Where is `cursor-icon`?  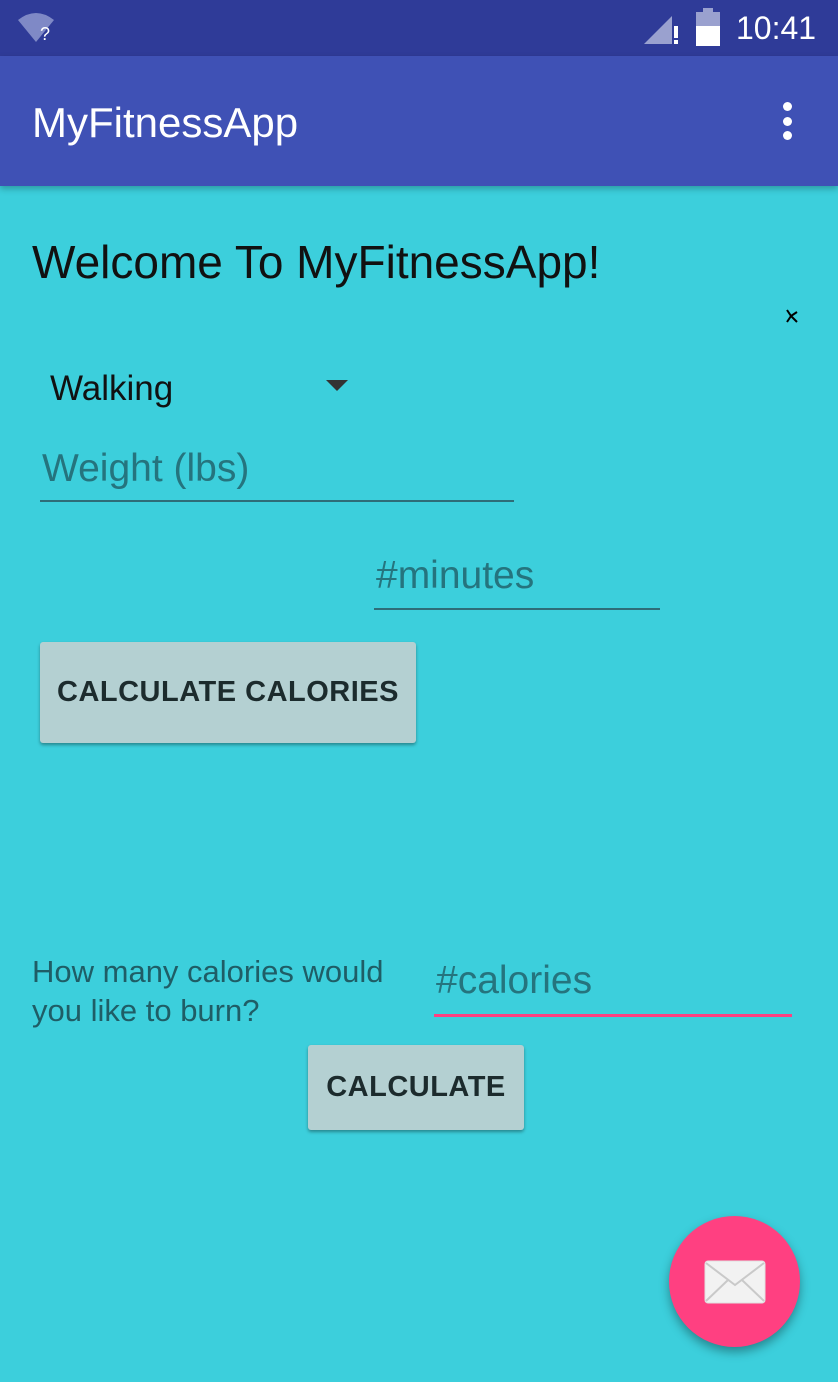
cursor-icon is located at coordinates (792, 316).